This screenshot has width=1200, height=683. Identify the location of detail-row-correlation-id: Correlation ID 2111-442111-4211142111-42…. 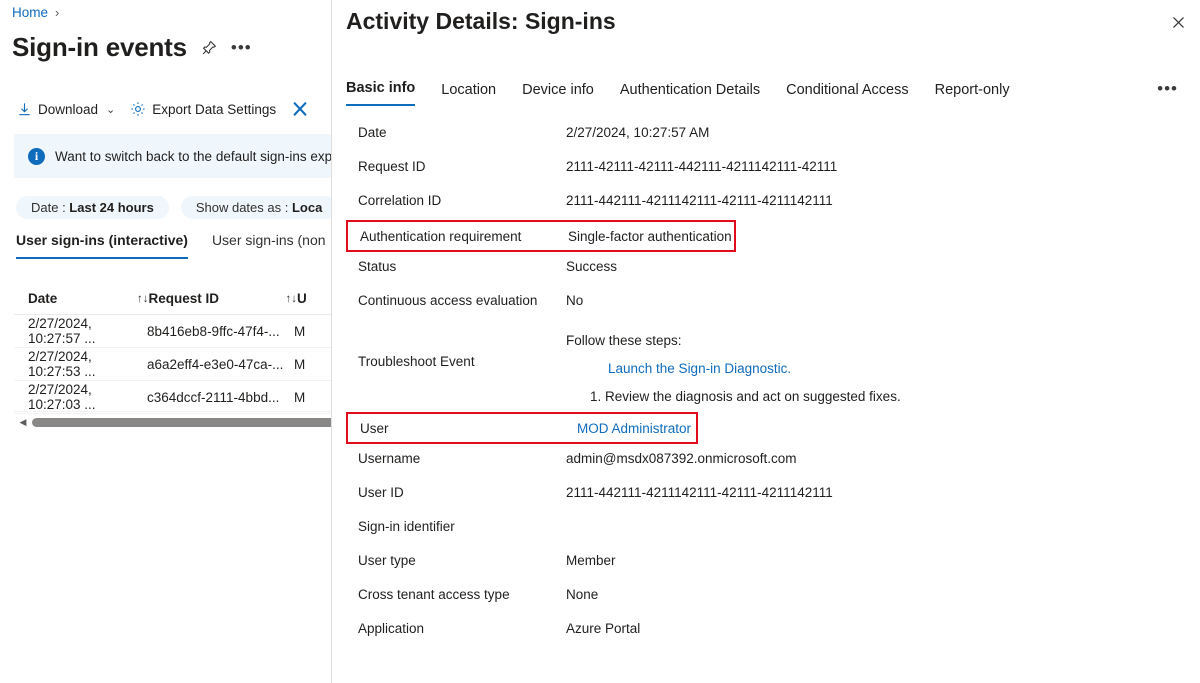
(767, 203).